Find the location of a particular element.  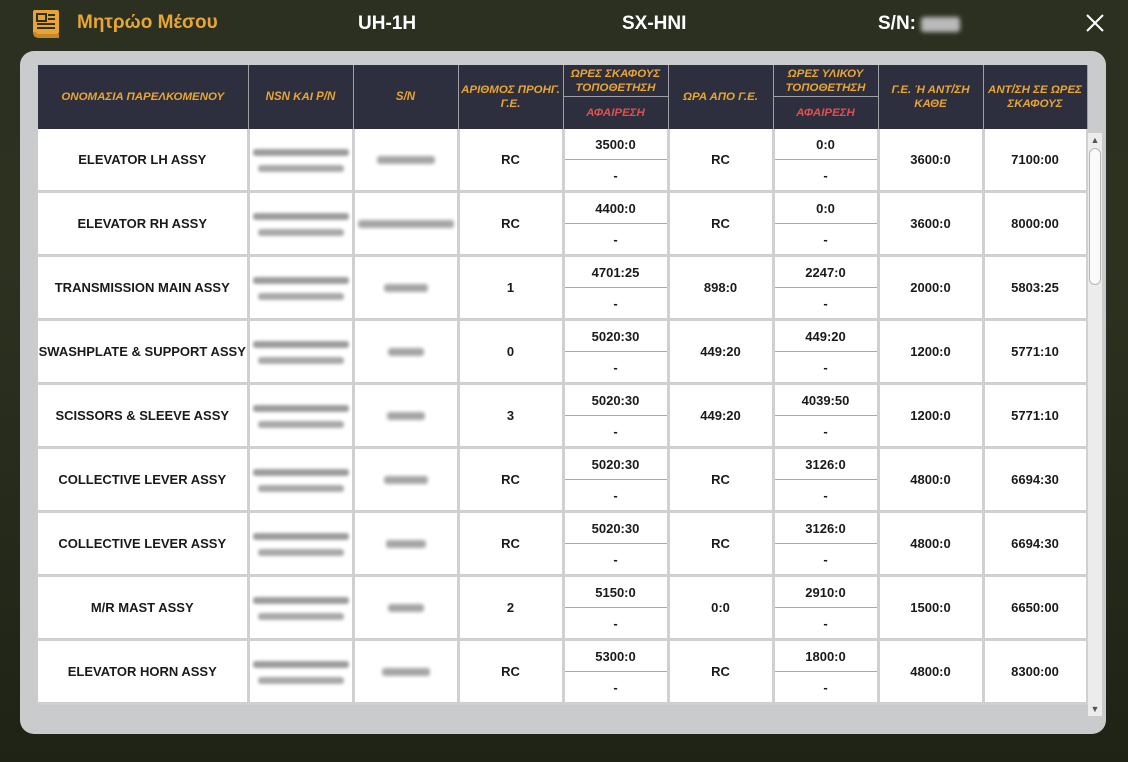

col-header-material-hours: ΩΡΕΣ ΥΛΙΚΟΥ ΤΟΠΟΘΕΤΗΣΗ is located at coordinates (826, 81).